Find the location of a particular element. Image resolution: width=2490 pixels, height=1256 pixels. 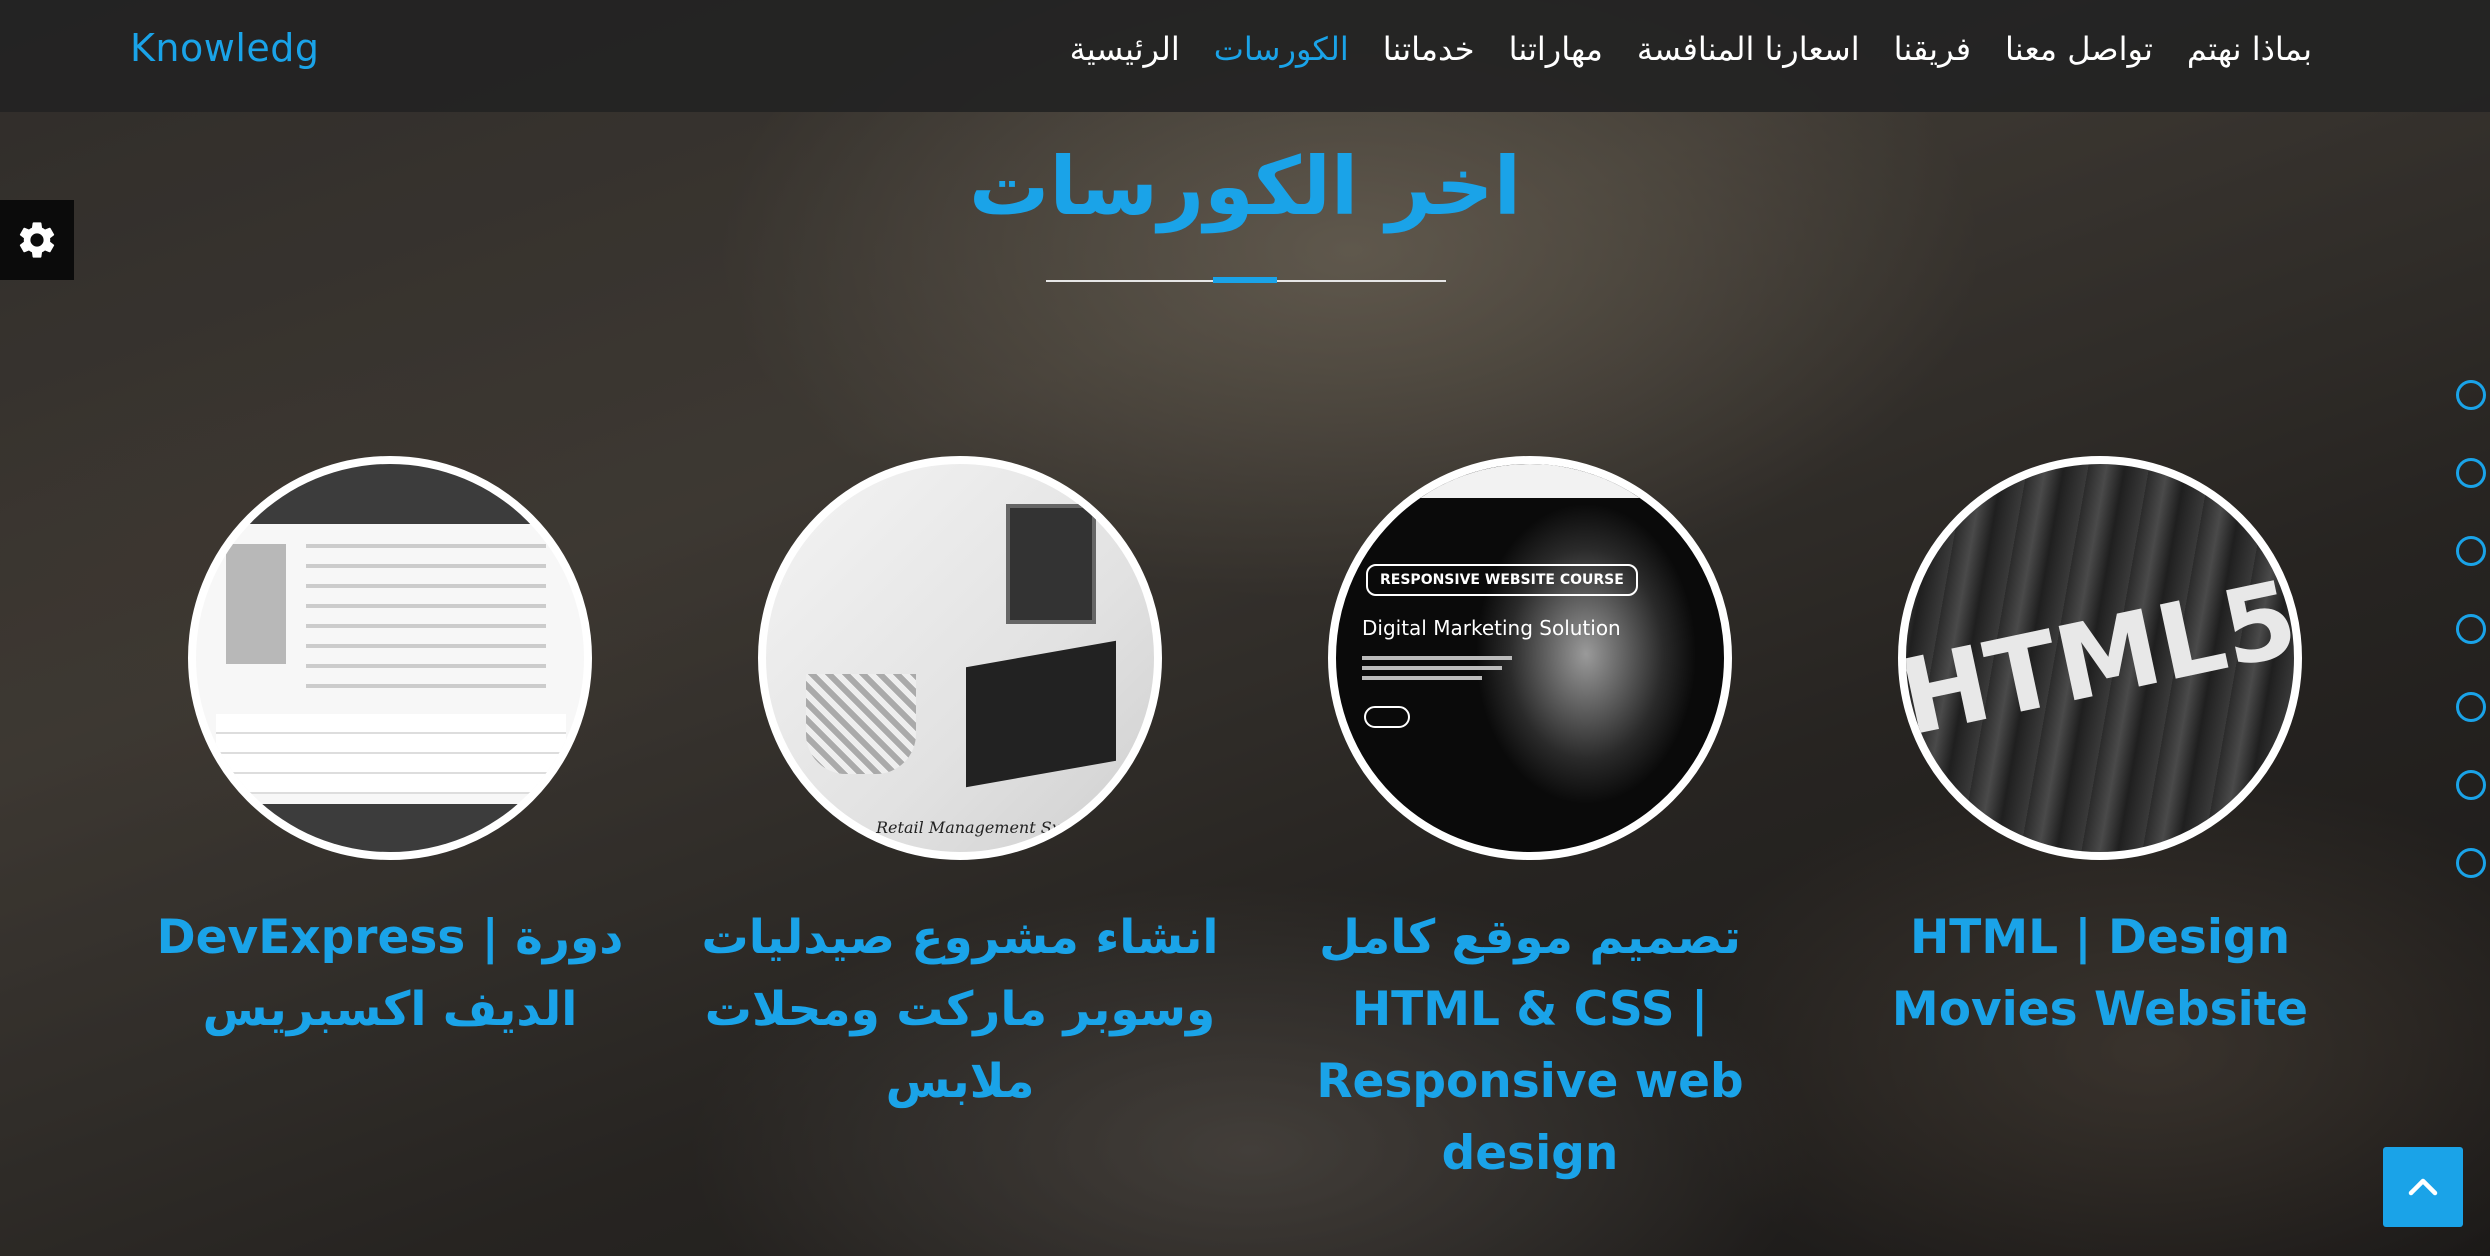

course-card: HTML5 HTML | Design Movies Website is located at coordinates (2100, 751).